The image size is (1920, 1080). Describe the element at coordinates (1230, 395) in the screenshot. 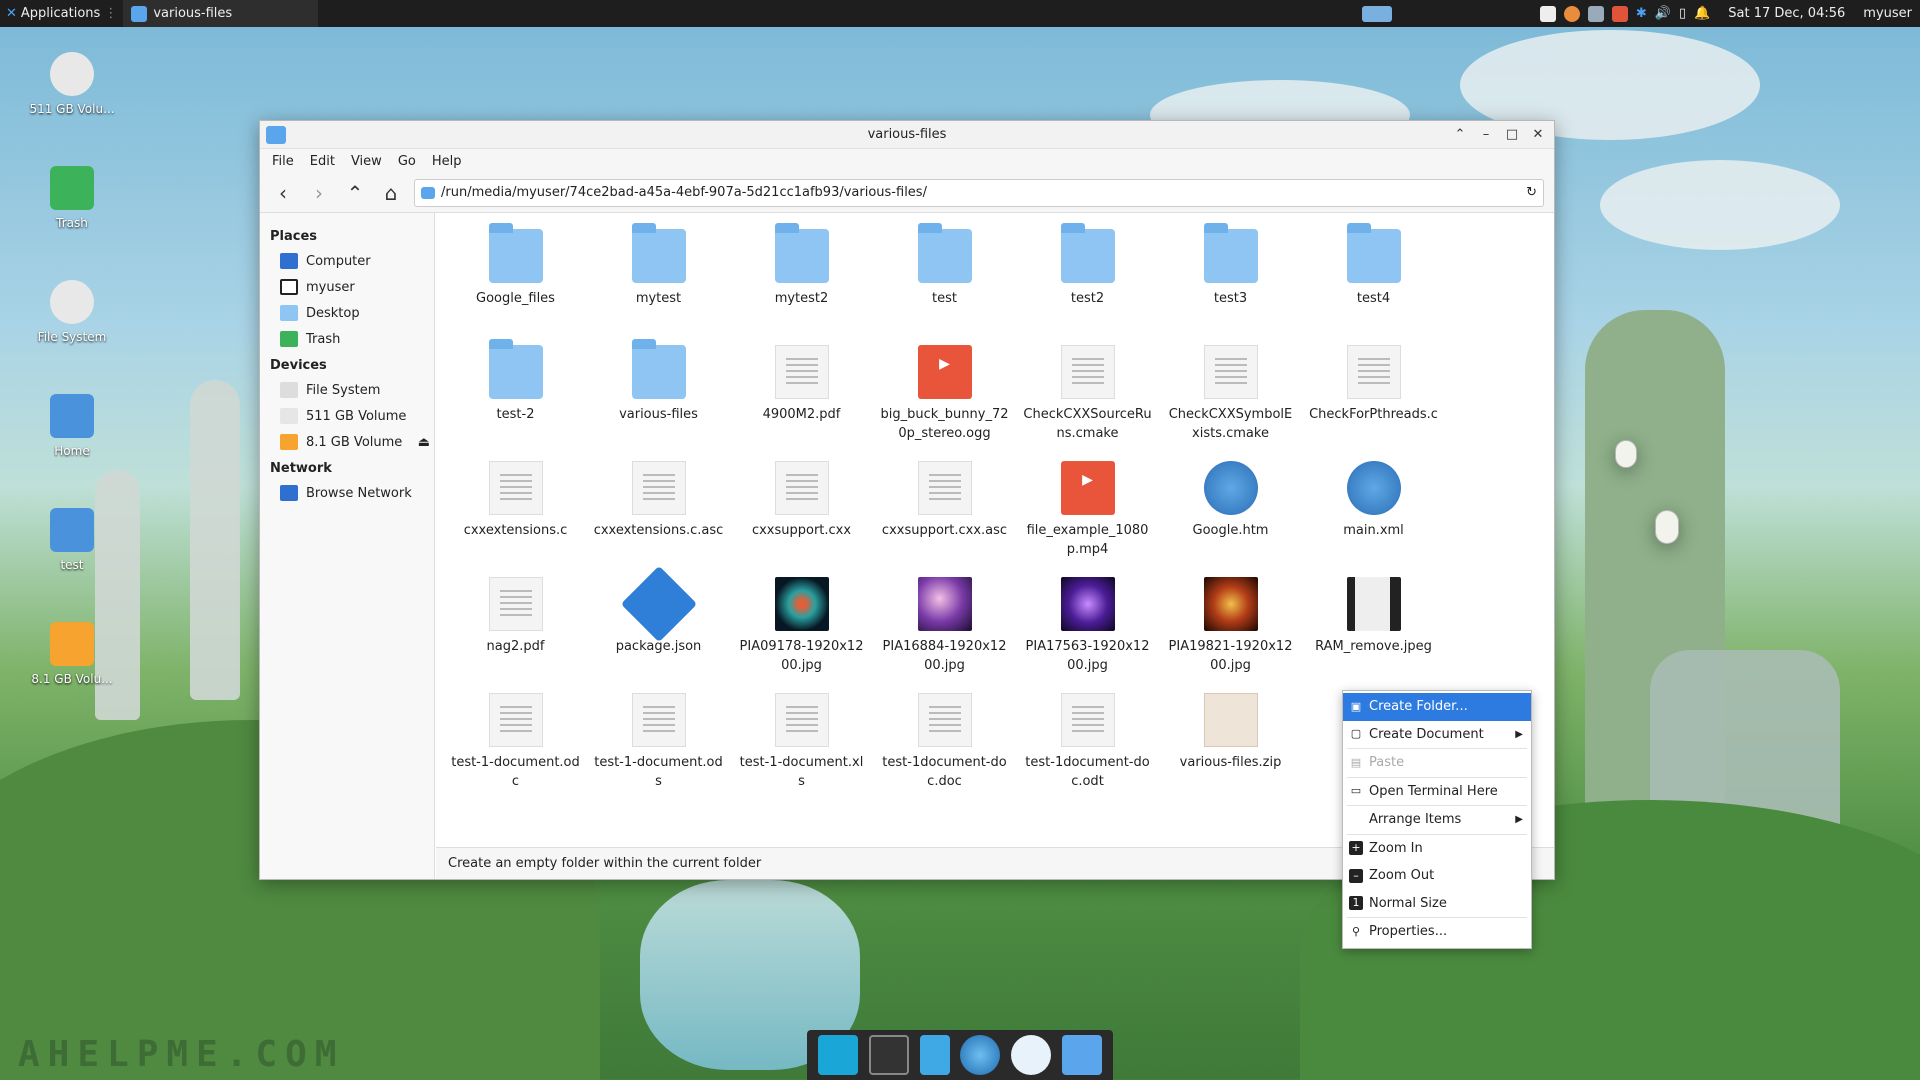

I see `file-item: CheckCXXSymbolExists.cmake` at that location.